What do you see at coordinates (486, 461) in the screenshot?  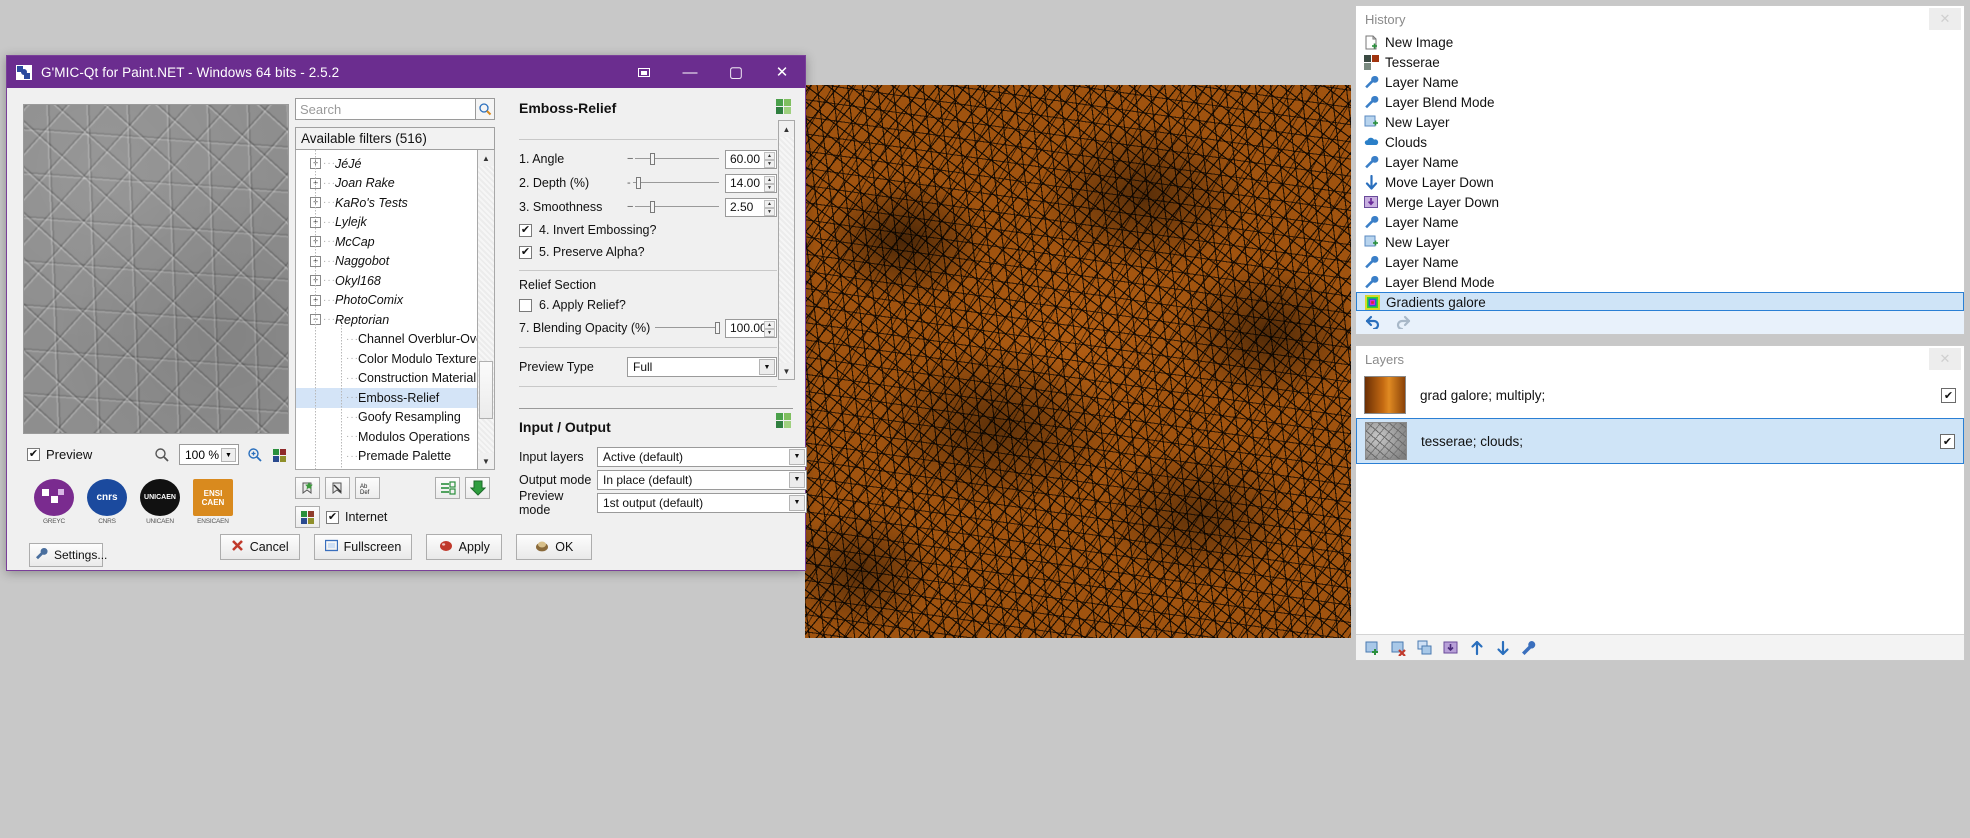 I see `scroll-down-arrow: ▼` at bounding box center [486, 461].